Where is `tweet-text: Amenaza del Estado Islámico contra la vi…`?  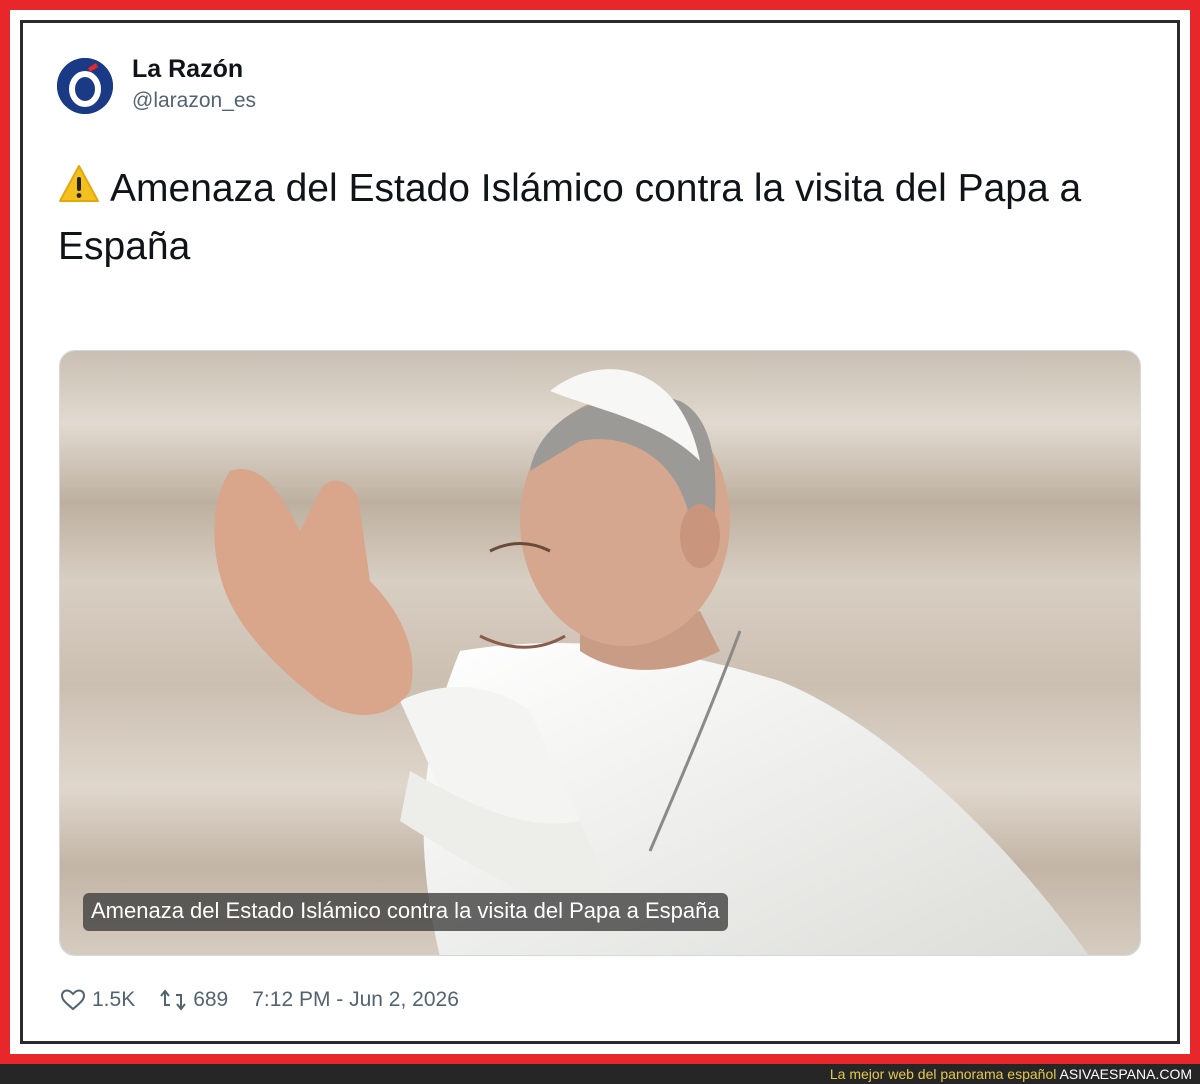
tweet-text: Amenaza del Estado Islámico contra la vi… is located at coordinates (603, 218).